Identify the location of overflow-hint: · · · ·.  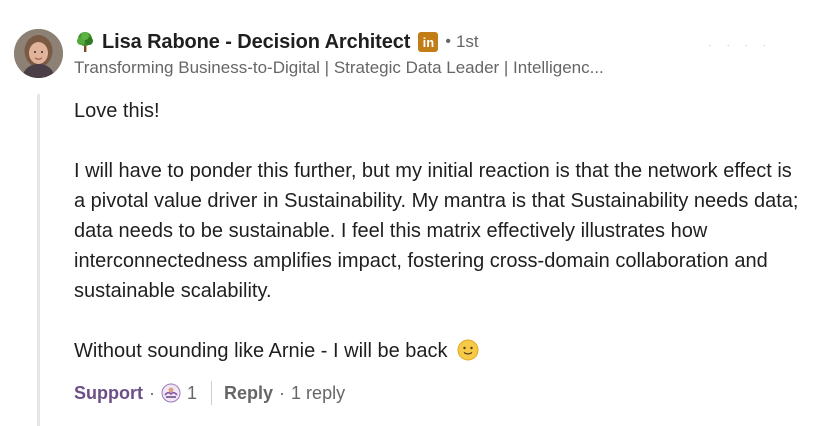
(740, 45).